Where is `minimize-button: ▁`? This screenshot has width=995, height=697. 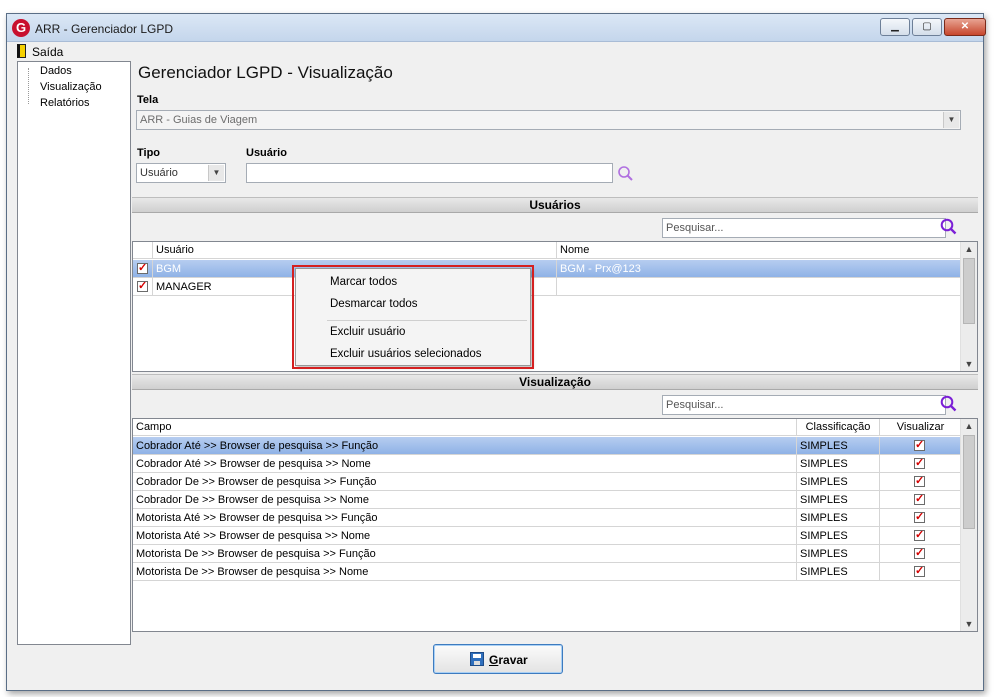 minimize-button: ▁ is located at coordinates (895, 27).